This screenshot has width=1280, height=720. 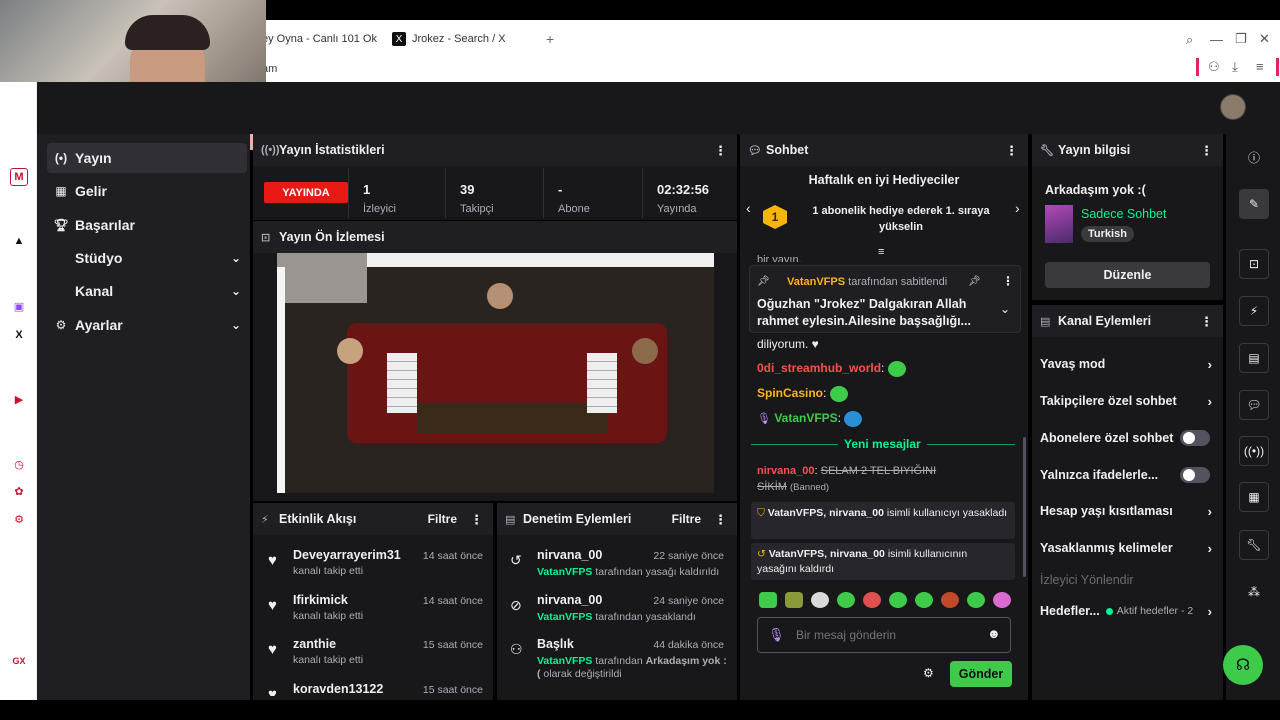 What do you see at coordinates (1260, 66) in the screenshot?
I see `menu-icon: ≡` at bounding box center [1260, 66].